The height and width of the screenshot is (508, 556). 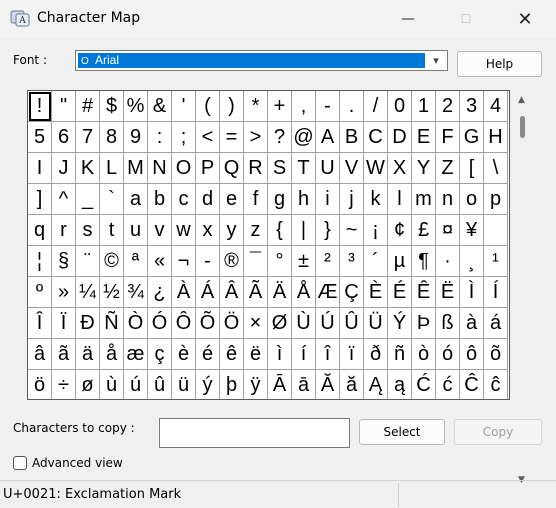 What do you see at coordinates (280, 230) in the screenshot?
I see `character-cell: {` at bounding box center [280, 230].